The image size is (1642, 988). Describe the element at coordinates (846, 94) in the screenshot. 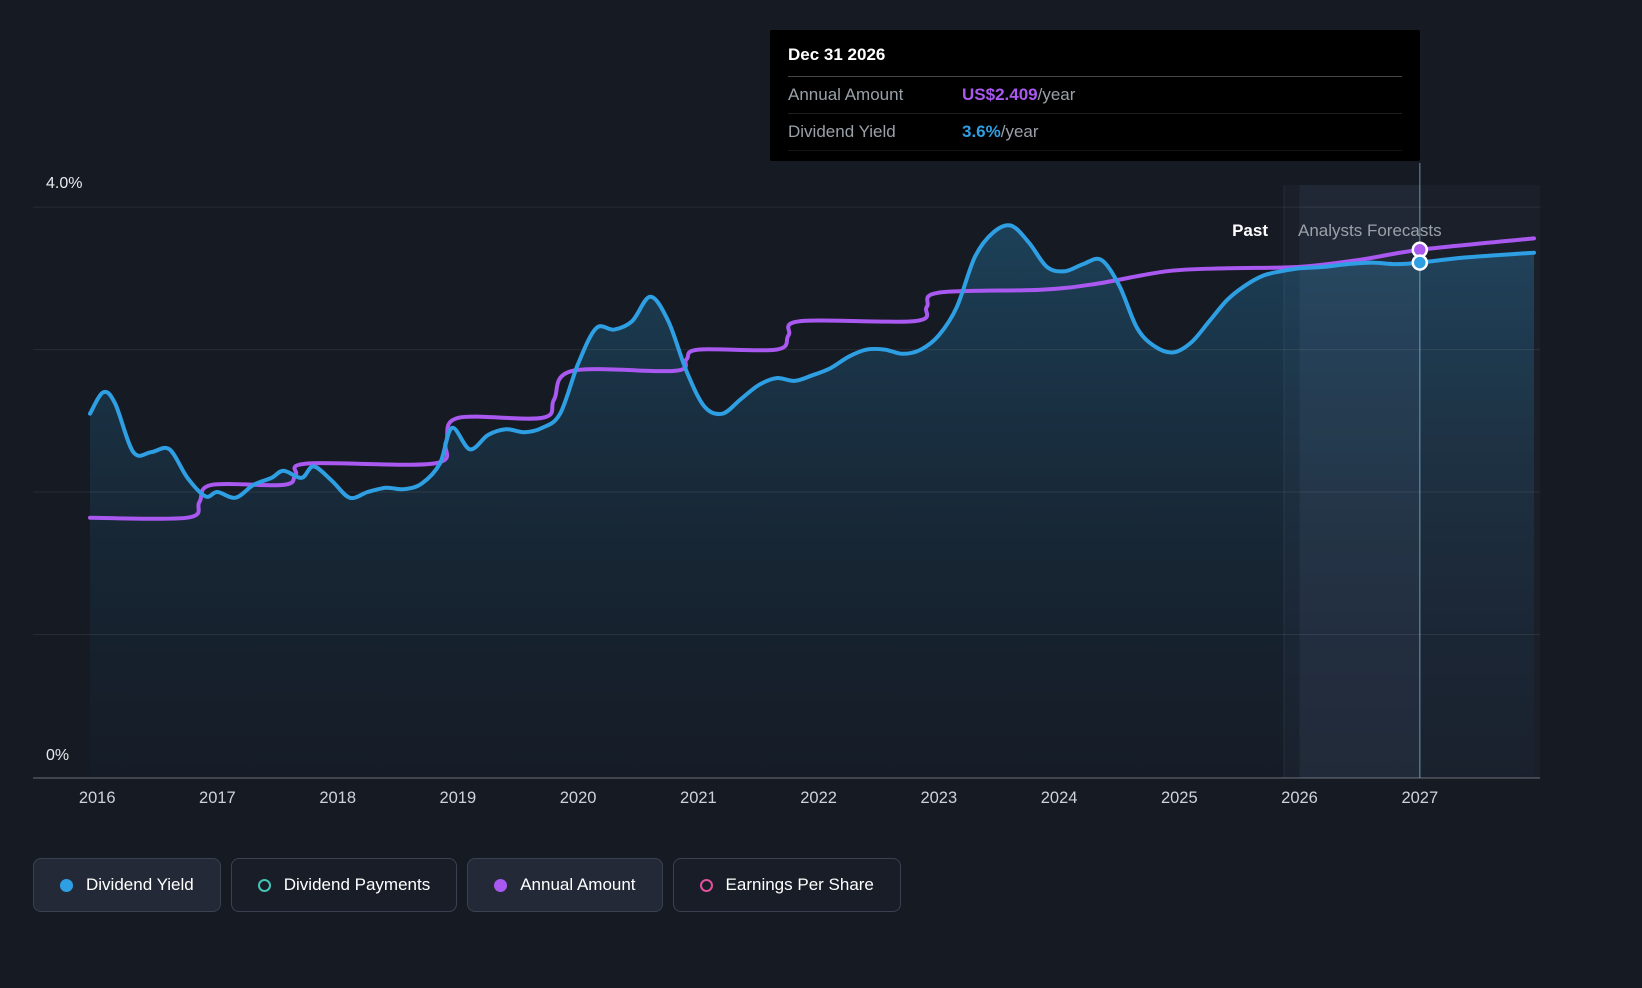

I see `annual-amount-label: Annual Amount` at that location.